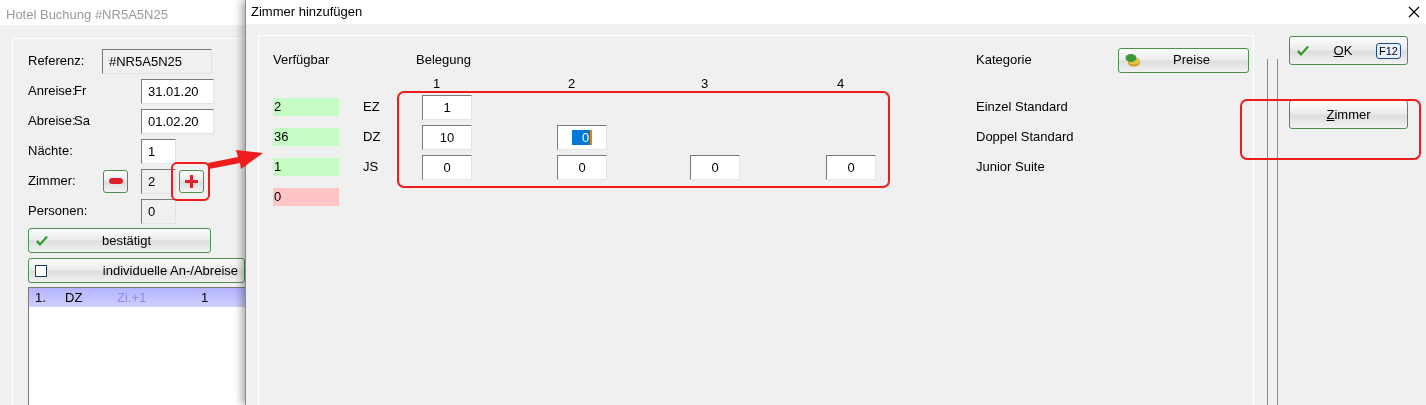 Image resolution: width=1426 pixels, height=405 pixels. What do you see at coordinates (1414, 12) in the screenshot?
I see `close-icon` at bounding box center [1414, 12].